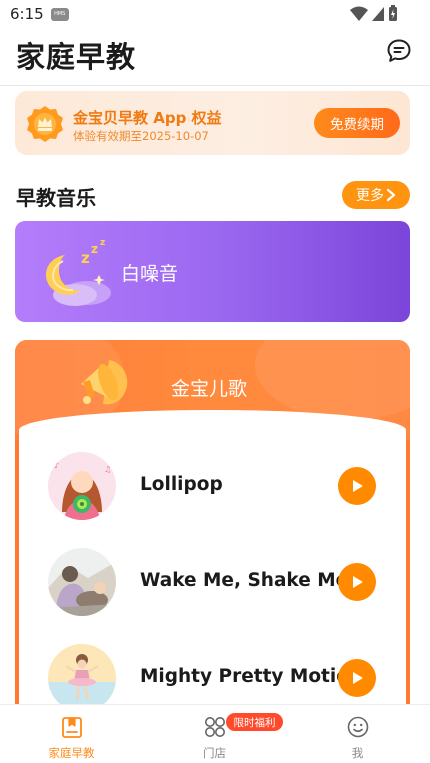 The image size is (430, 763). Describe the element at coordinates (141, 136) in the screenshot. I see `vip-expiry-text: 体验有效期至2025-10-07` at that location.